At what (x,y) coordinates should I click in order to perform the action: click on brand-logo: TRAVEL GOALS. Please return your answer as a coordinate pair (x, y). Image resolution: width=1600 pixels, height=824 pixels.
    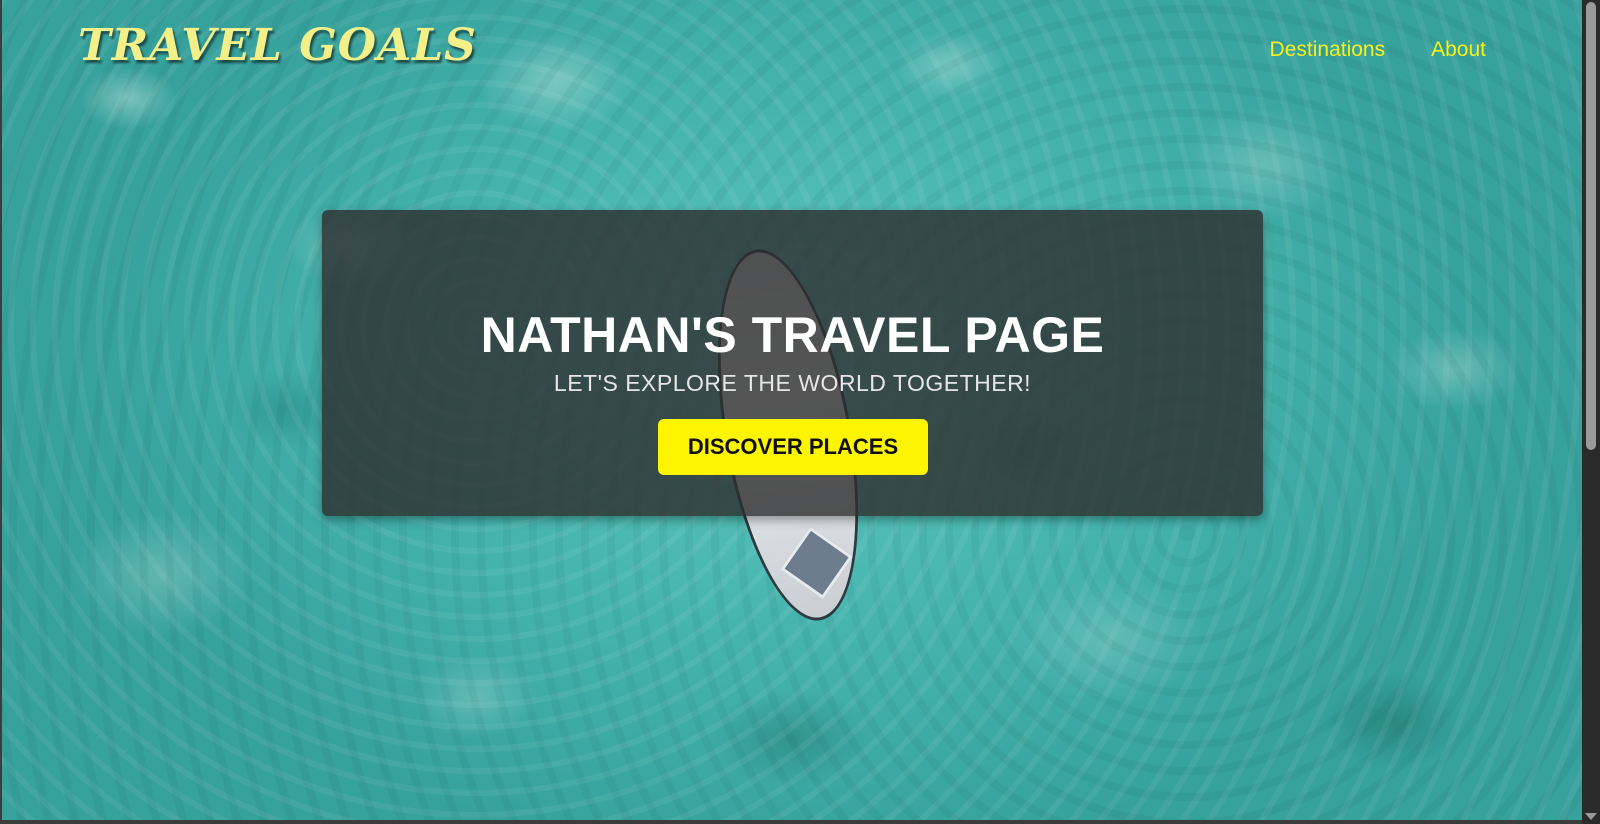
    Looking at the image, I should click on (277, 45).